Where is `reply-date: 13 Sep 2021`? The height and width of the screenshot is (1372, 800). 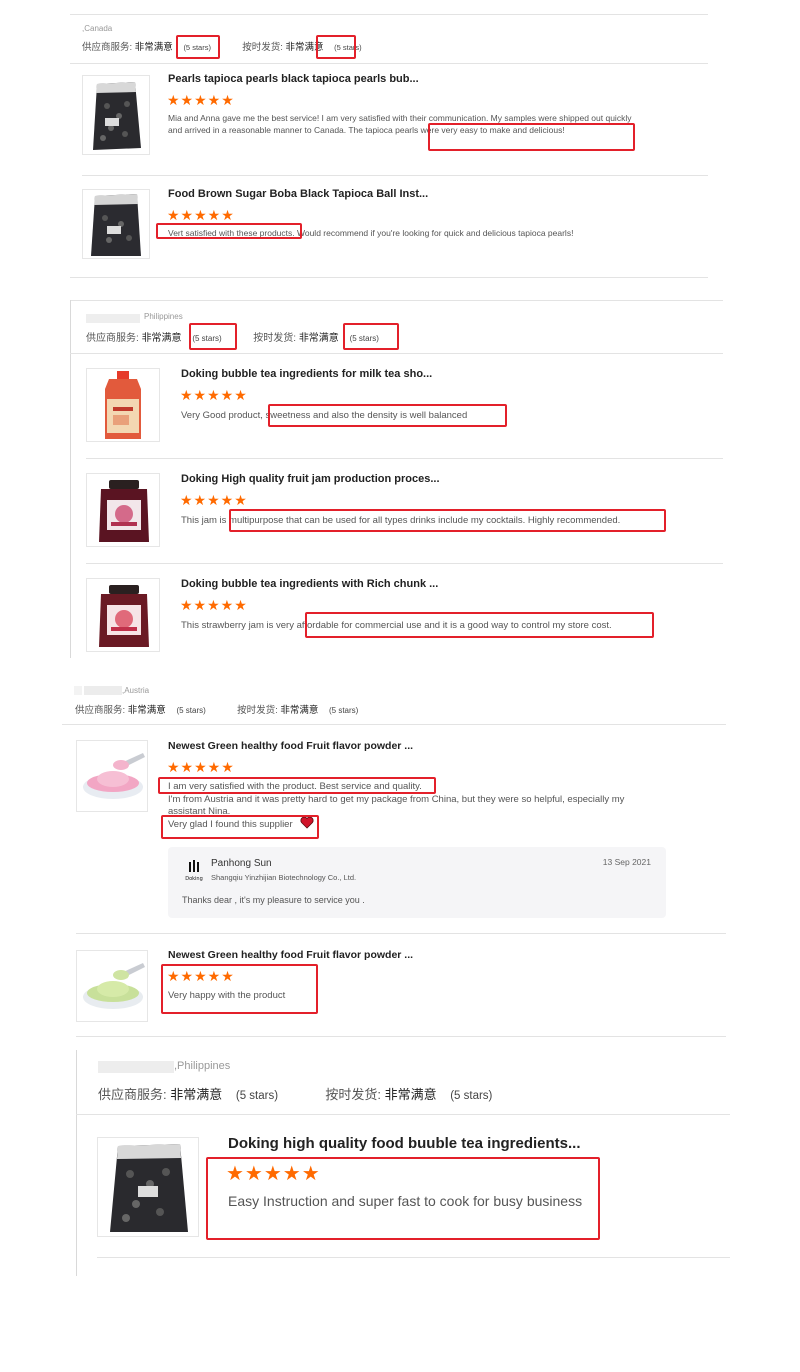
reply-date: 13 Sep 2021 is located at coordinates (626, 862).